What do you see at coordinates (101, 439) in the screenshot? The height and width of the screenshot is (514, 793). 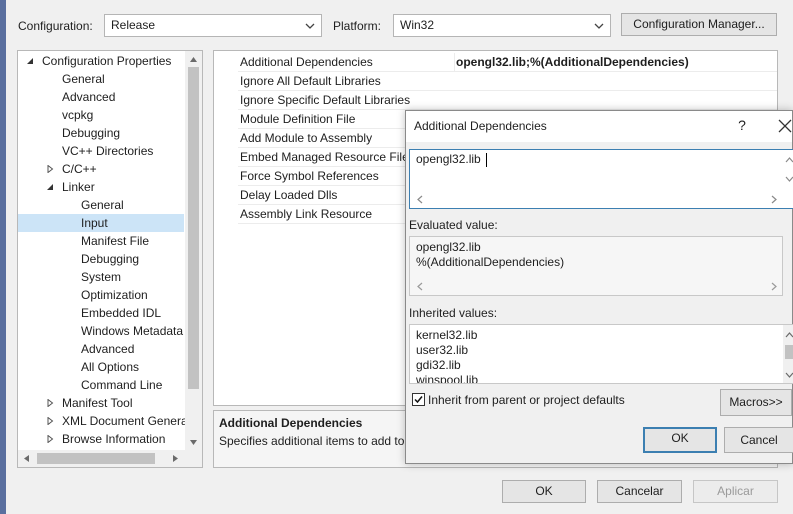 I see `tree-item: Browse Information` at bounding box center [101, 439].